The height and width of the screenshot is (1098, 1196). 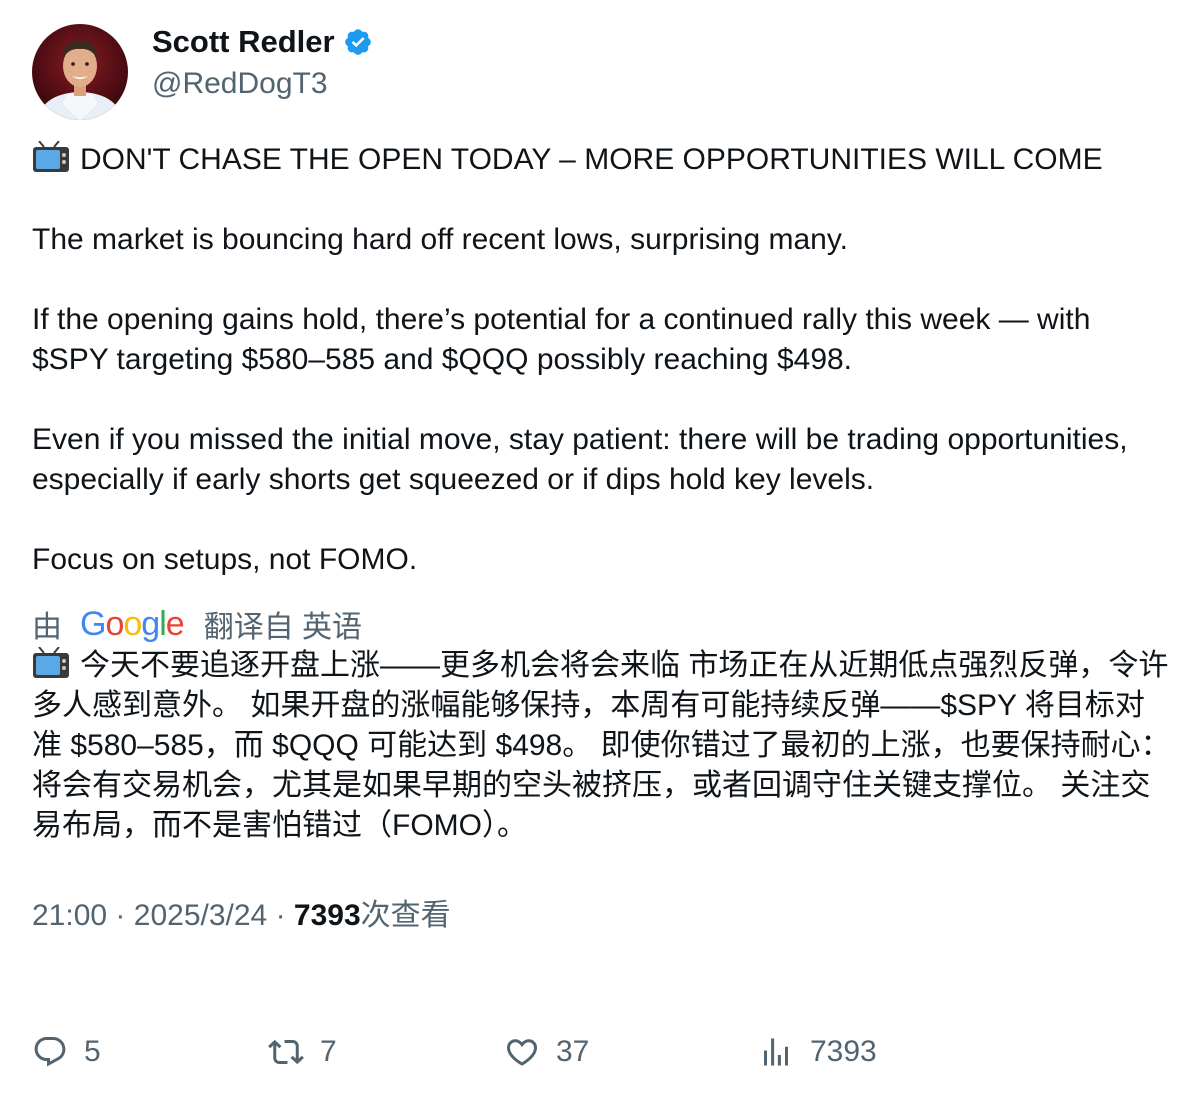 What do you see at coordinates (522, 1052) in the screenshot?
I see `heart-icon` at bounding box center [522, 1052].